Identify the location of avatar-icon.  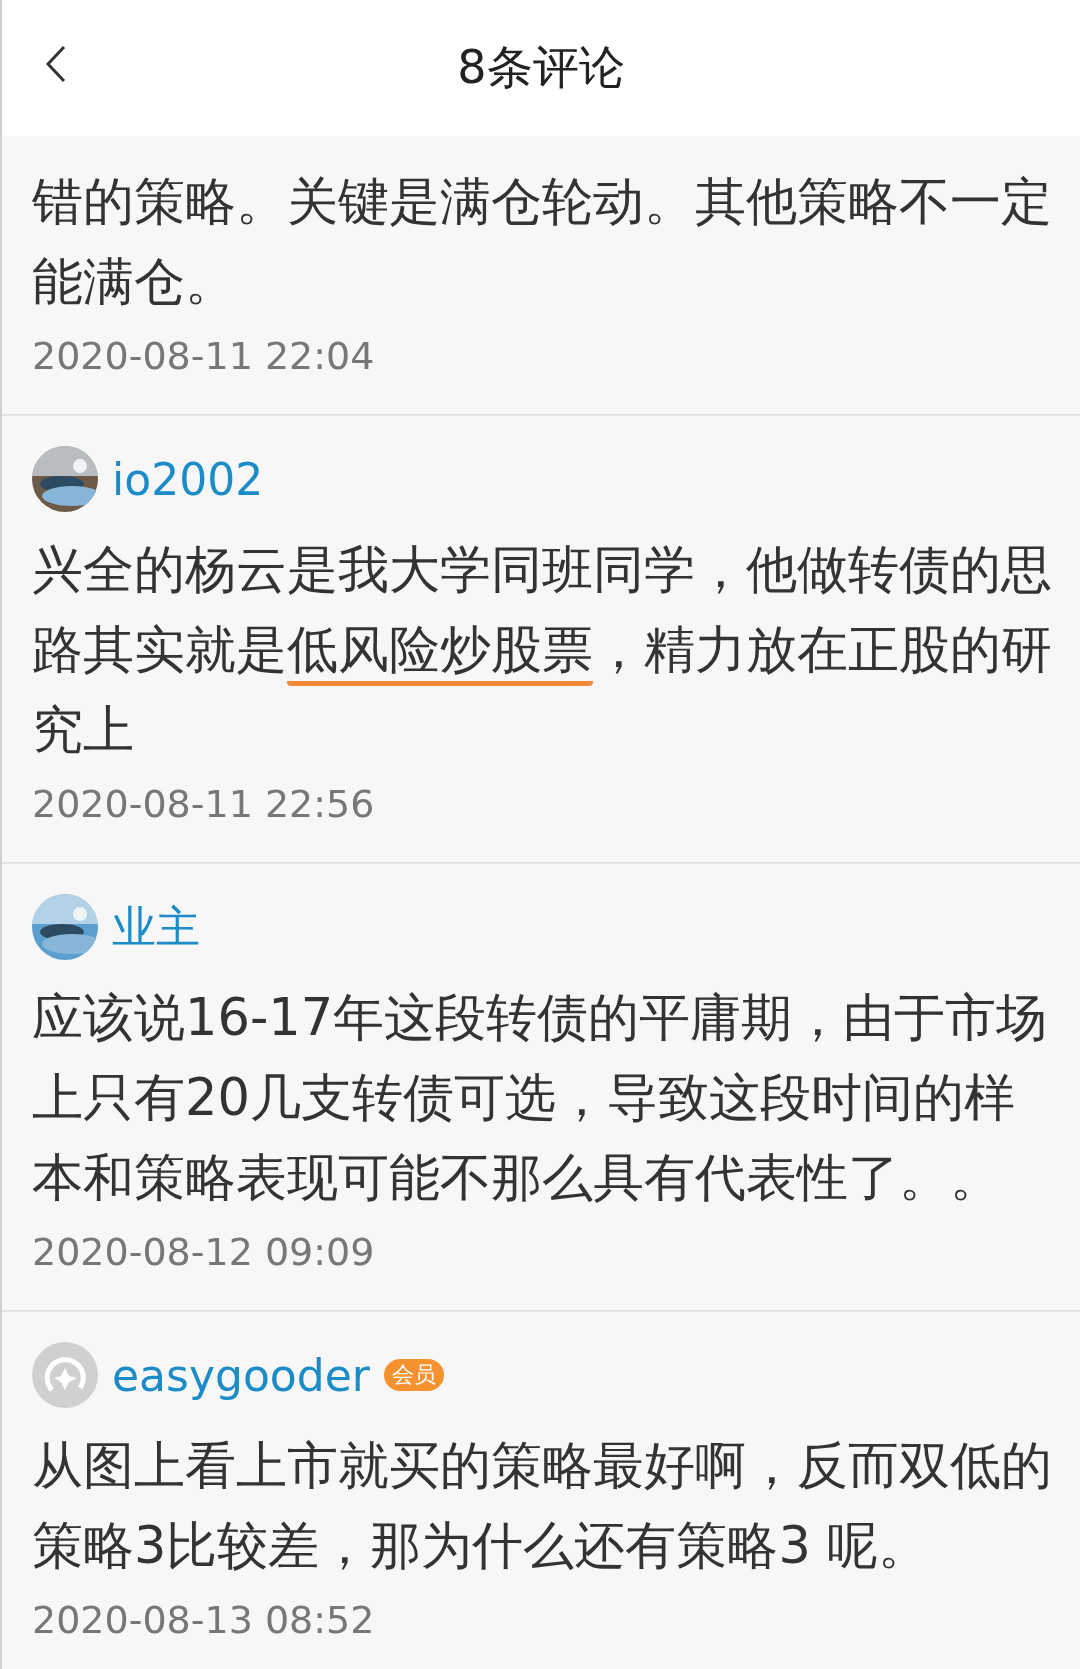
(65, 1375).